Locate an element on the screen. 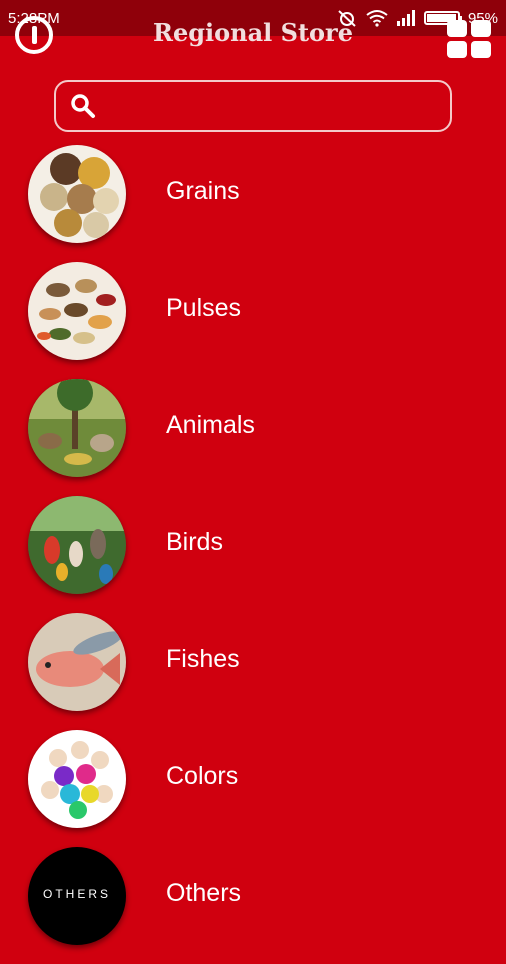 This screenshot has width=506, height=964. category-label: Birds is located at coordinates (194, 542).